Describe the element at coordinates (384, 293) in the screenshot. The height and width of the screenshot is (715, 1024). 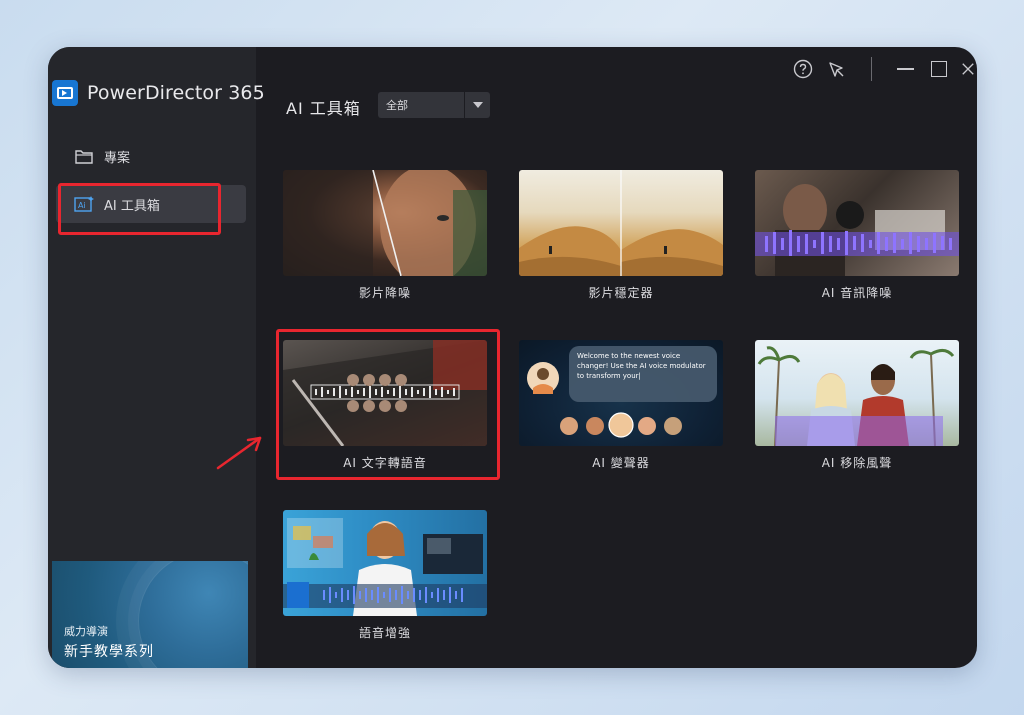
I see `tool-label: 影片降噪` at that location.